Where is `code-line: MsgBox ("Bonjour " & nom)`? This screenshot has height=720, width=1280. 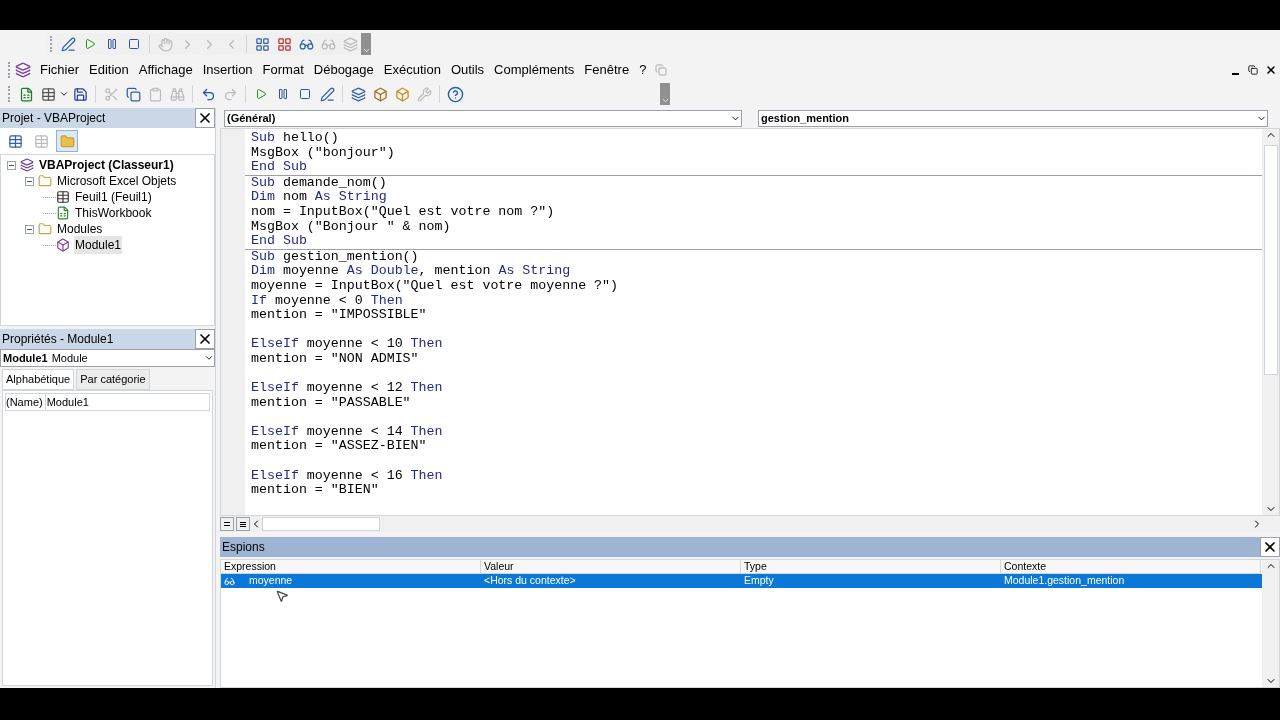 code-line: MsgBox ("Bonjour " & nom) is located at coordinates (351, 227).